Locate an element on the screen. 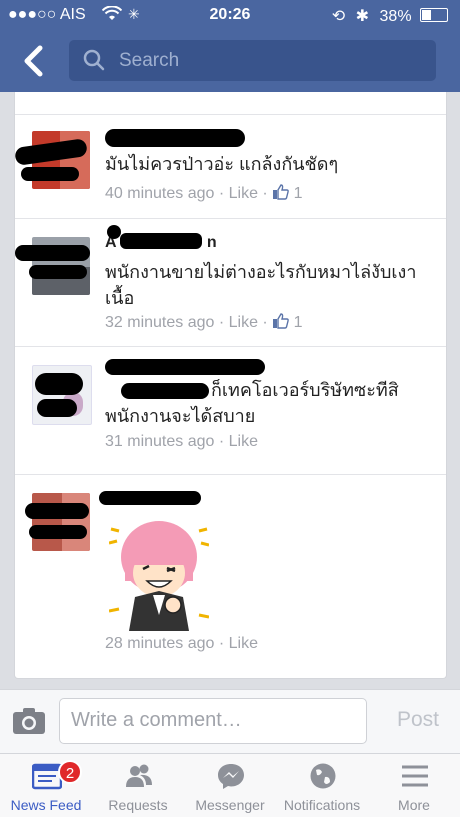  comment-meta: 32 minutes ago · Like · 1 is located at coordinates (204, 322).